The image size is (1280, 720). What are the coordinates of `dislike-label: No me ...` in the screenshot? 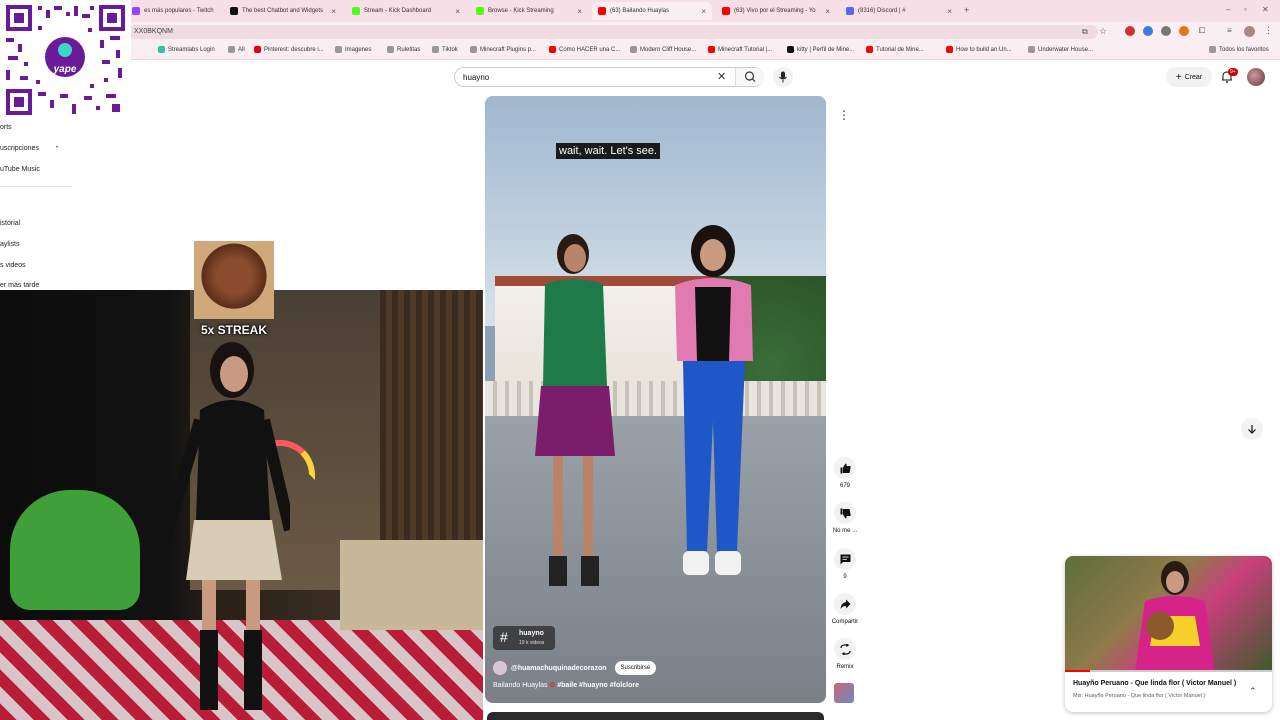 It's located at (845, 531).